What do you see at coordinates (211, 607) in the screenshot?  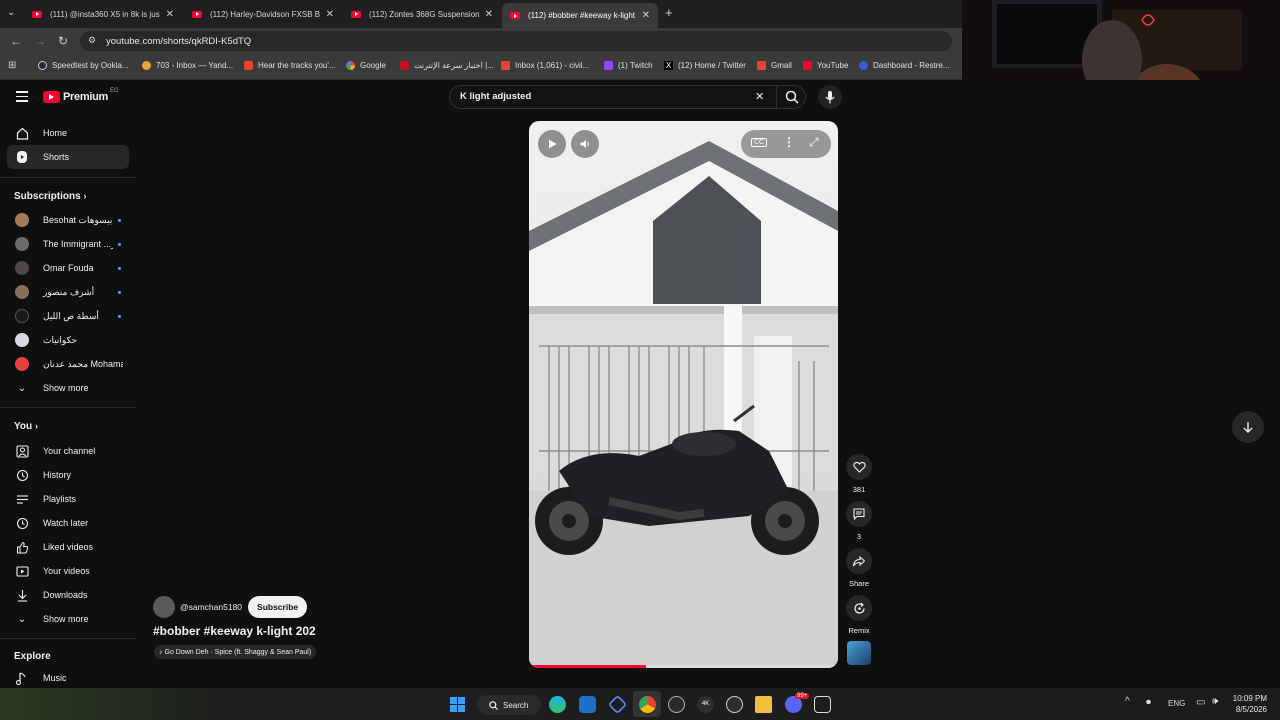 I see `channel-handle: @samchan5180` at bounding box center [211, 607].